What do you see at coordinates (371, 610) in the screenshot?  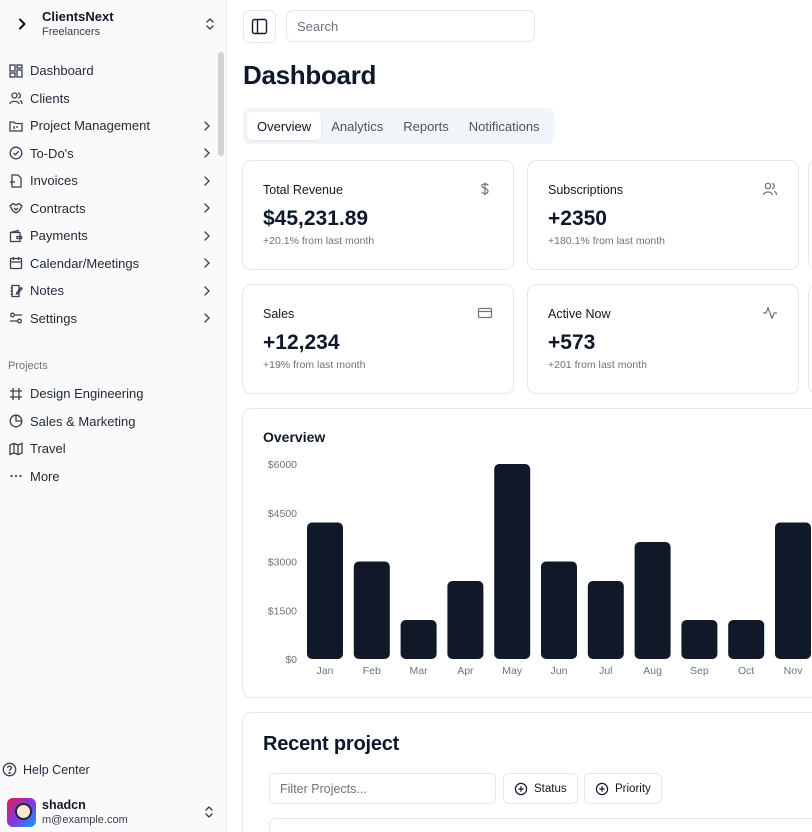 I see `bar-feb` at bounding box center [371, 610].